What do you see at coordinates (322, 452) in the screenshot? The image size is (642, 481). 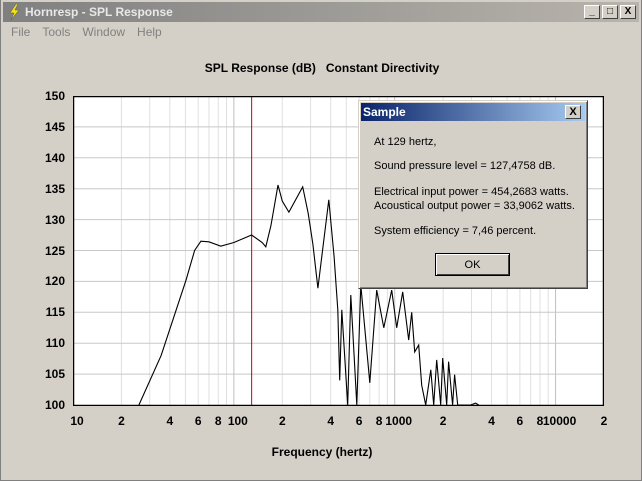 I see `x-axis-title: Frequency (hertz)` at bounding box center [322, 452].